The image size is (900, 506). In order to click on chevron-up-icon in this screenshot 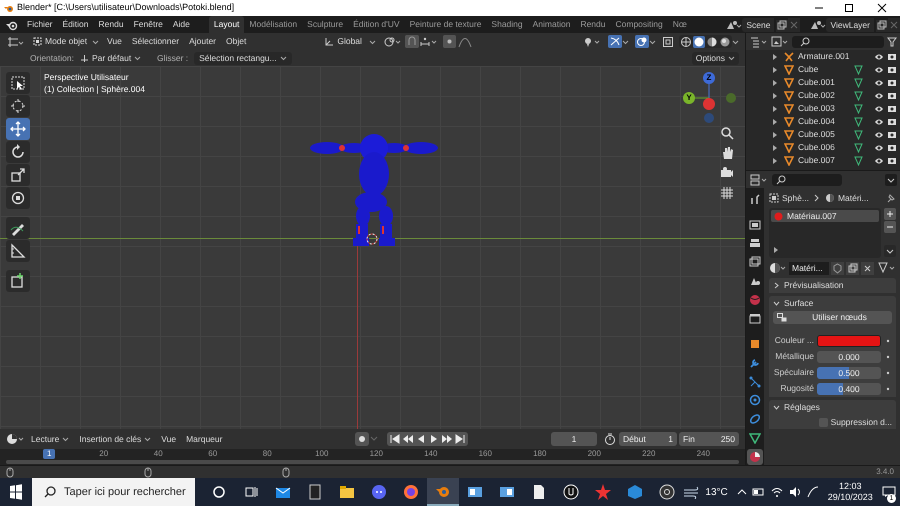, I will do `click(742, 492)`.